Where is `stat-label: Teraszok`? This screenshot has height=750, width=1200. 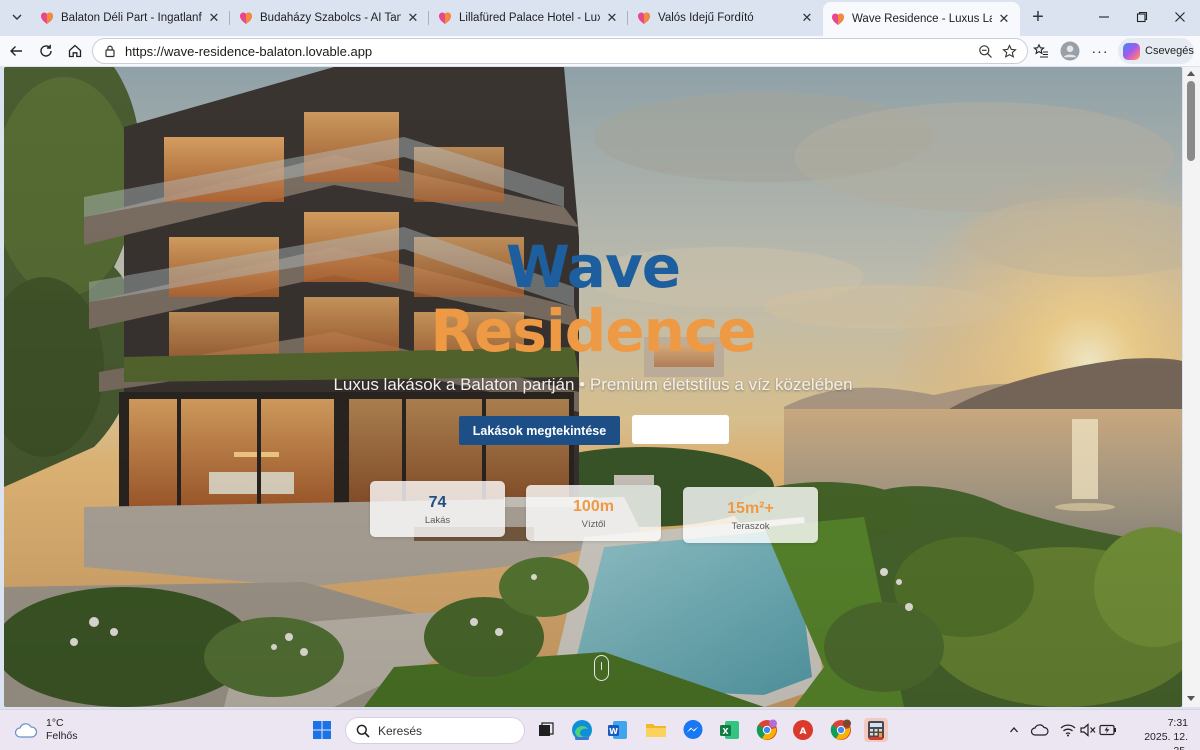 stat-label: Teraszok is located at coordinates (750, 526).